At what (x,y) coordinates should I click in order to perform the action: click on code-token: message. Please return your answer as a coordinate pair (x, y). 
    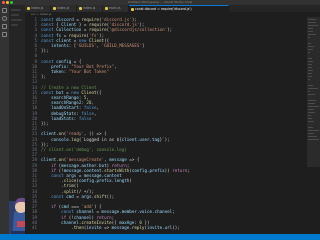
    Looking at the image, I should click on (120, 227).